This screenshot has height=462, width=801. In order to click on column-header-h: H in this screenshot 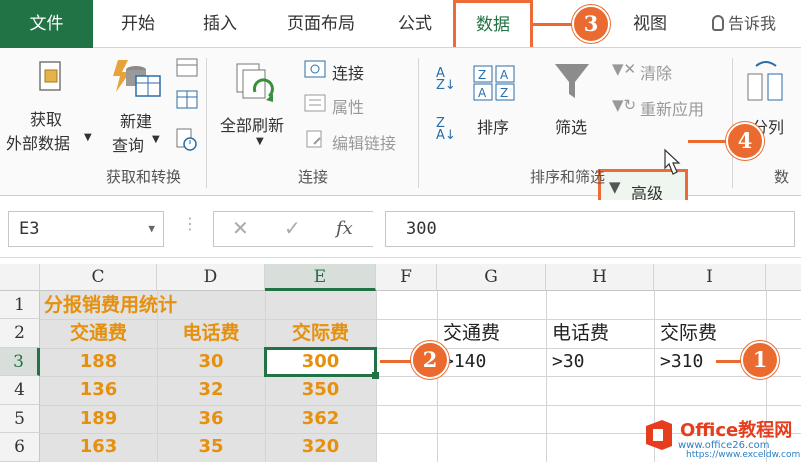, I will do `click(600, 277)`.